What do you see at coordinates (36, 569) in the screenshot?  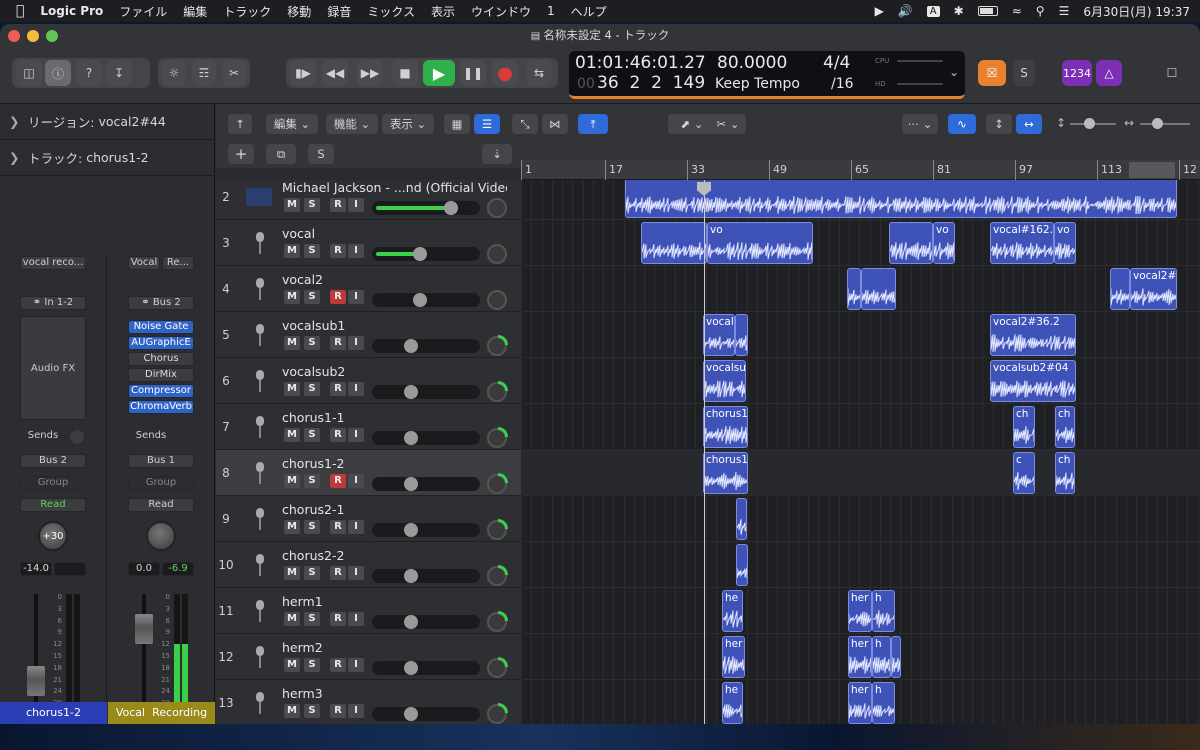 I see `volume-readout: -14.0` at bounding box center [36, 569].